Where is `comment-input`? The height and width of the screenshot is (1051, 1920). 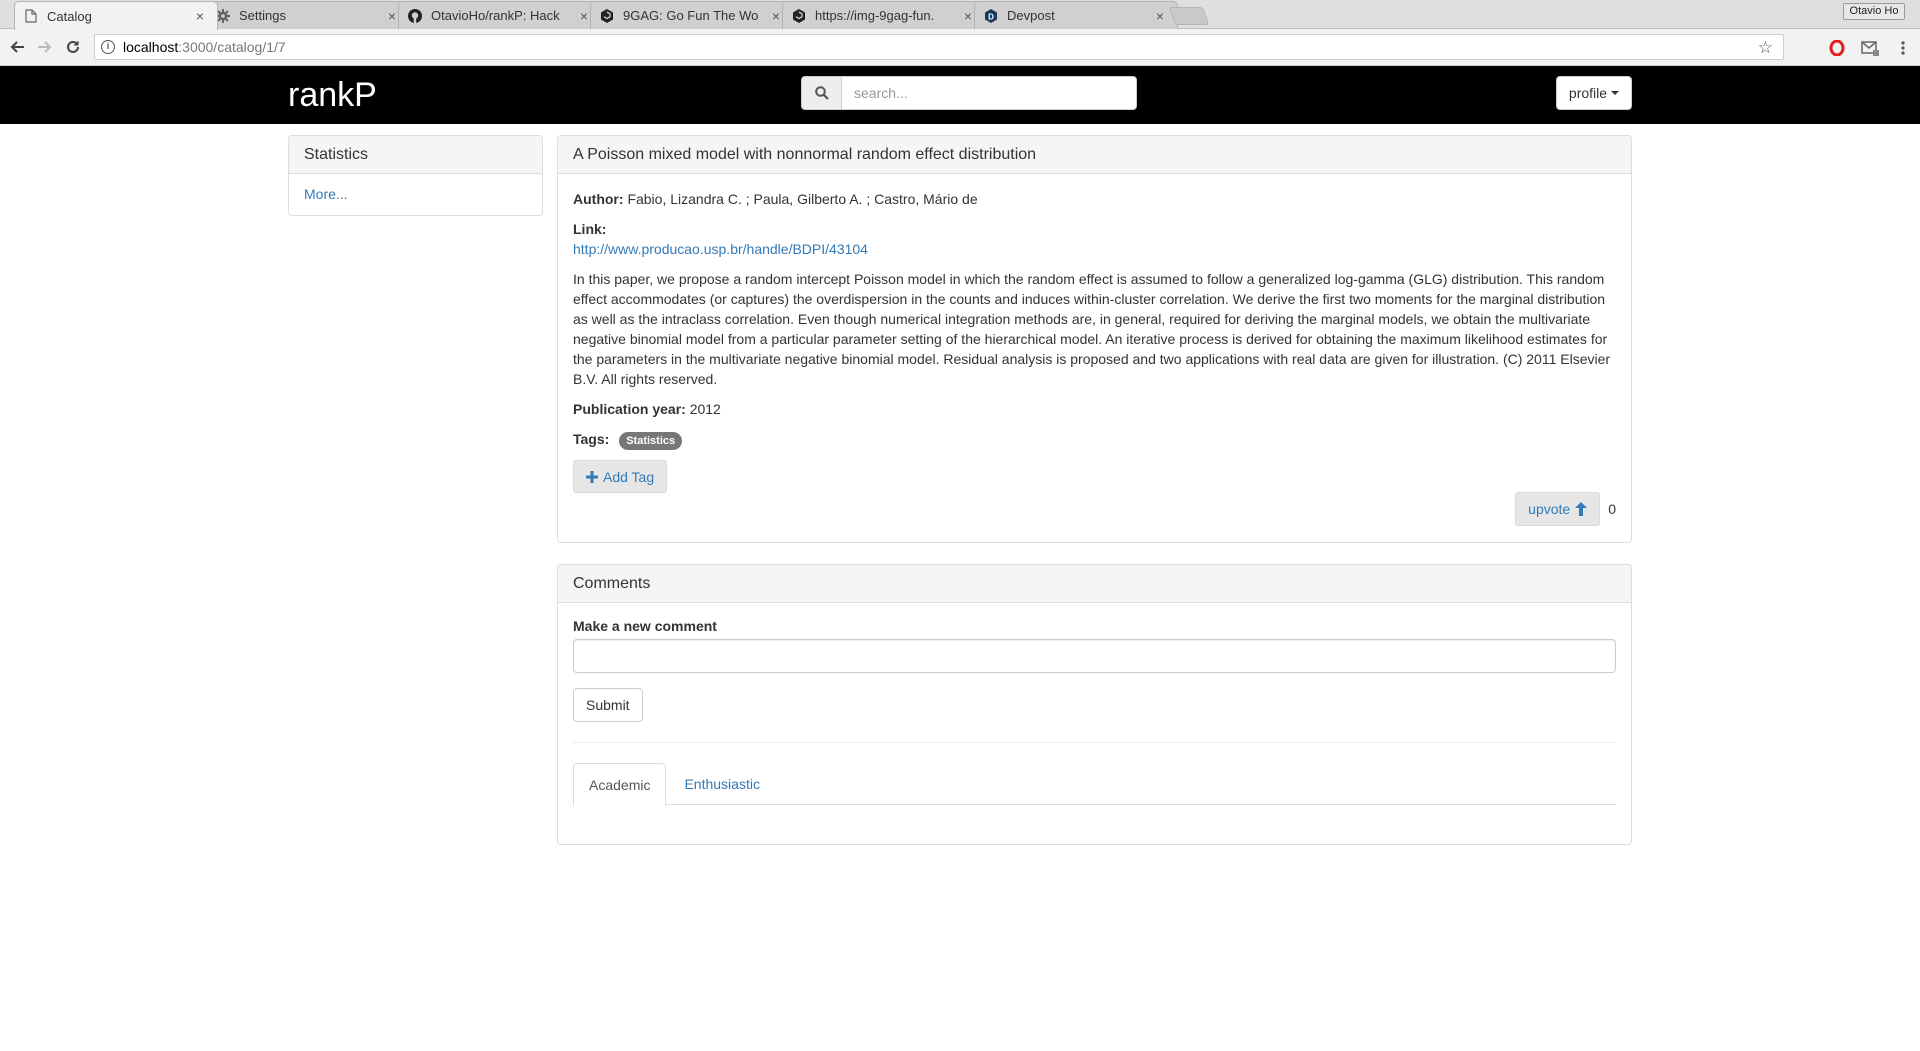 comment-input is located at coordinates (1094, 656).